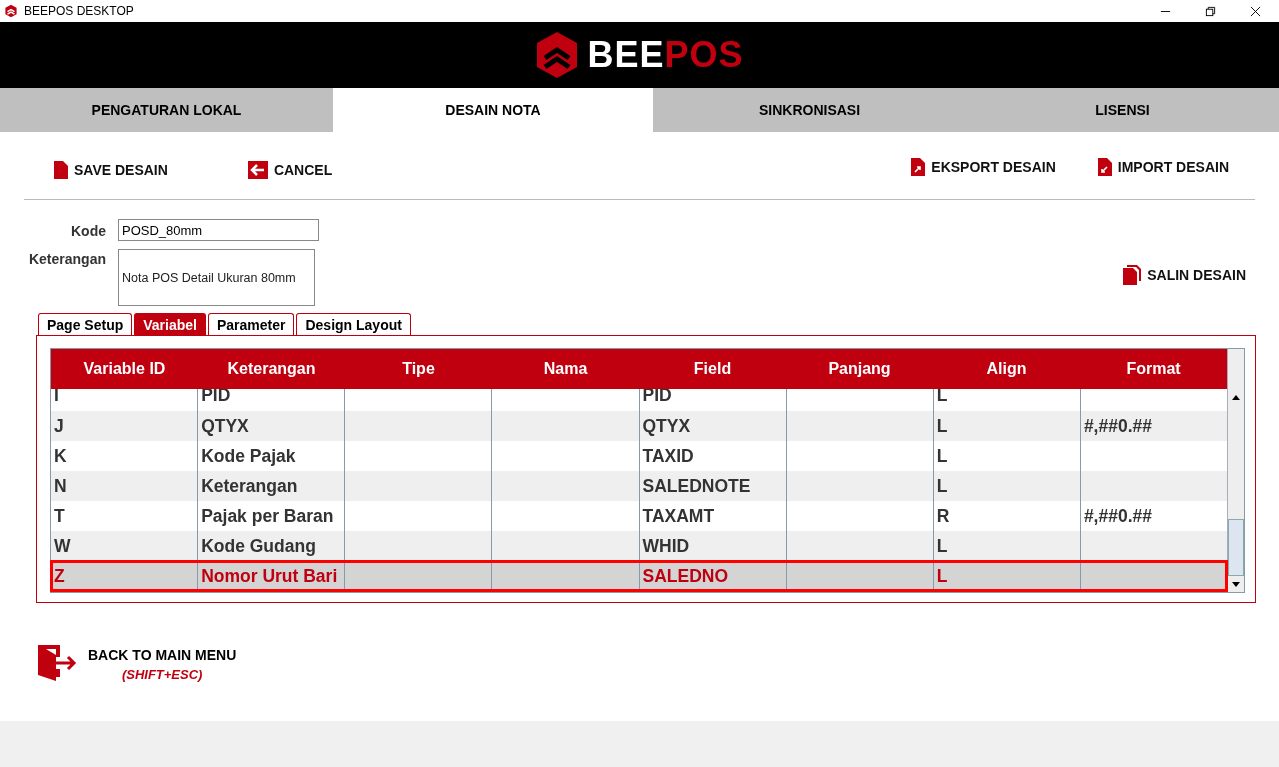  Describe the element at coordinates (88, 231) in the screenshot. I see `field-label: Kode` at that location.